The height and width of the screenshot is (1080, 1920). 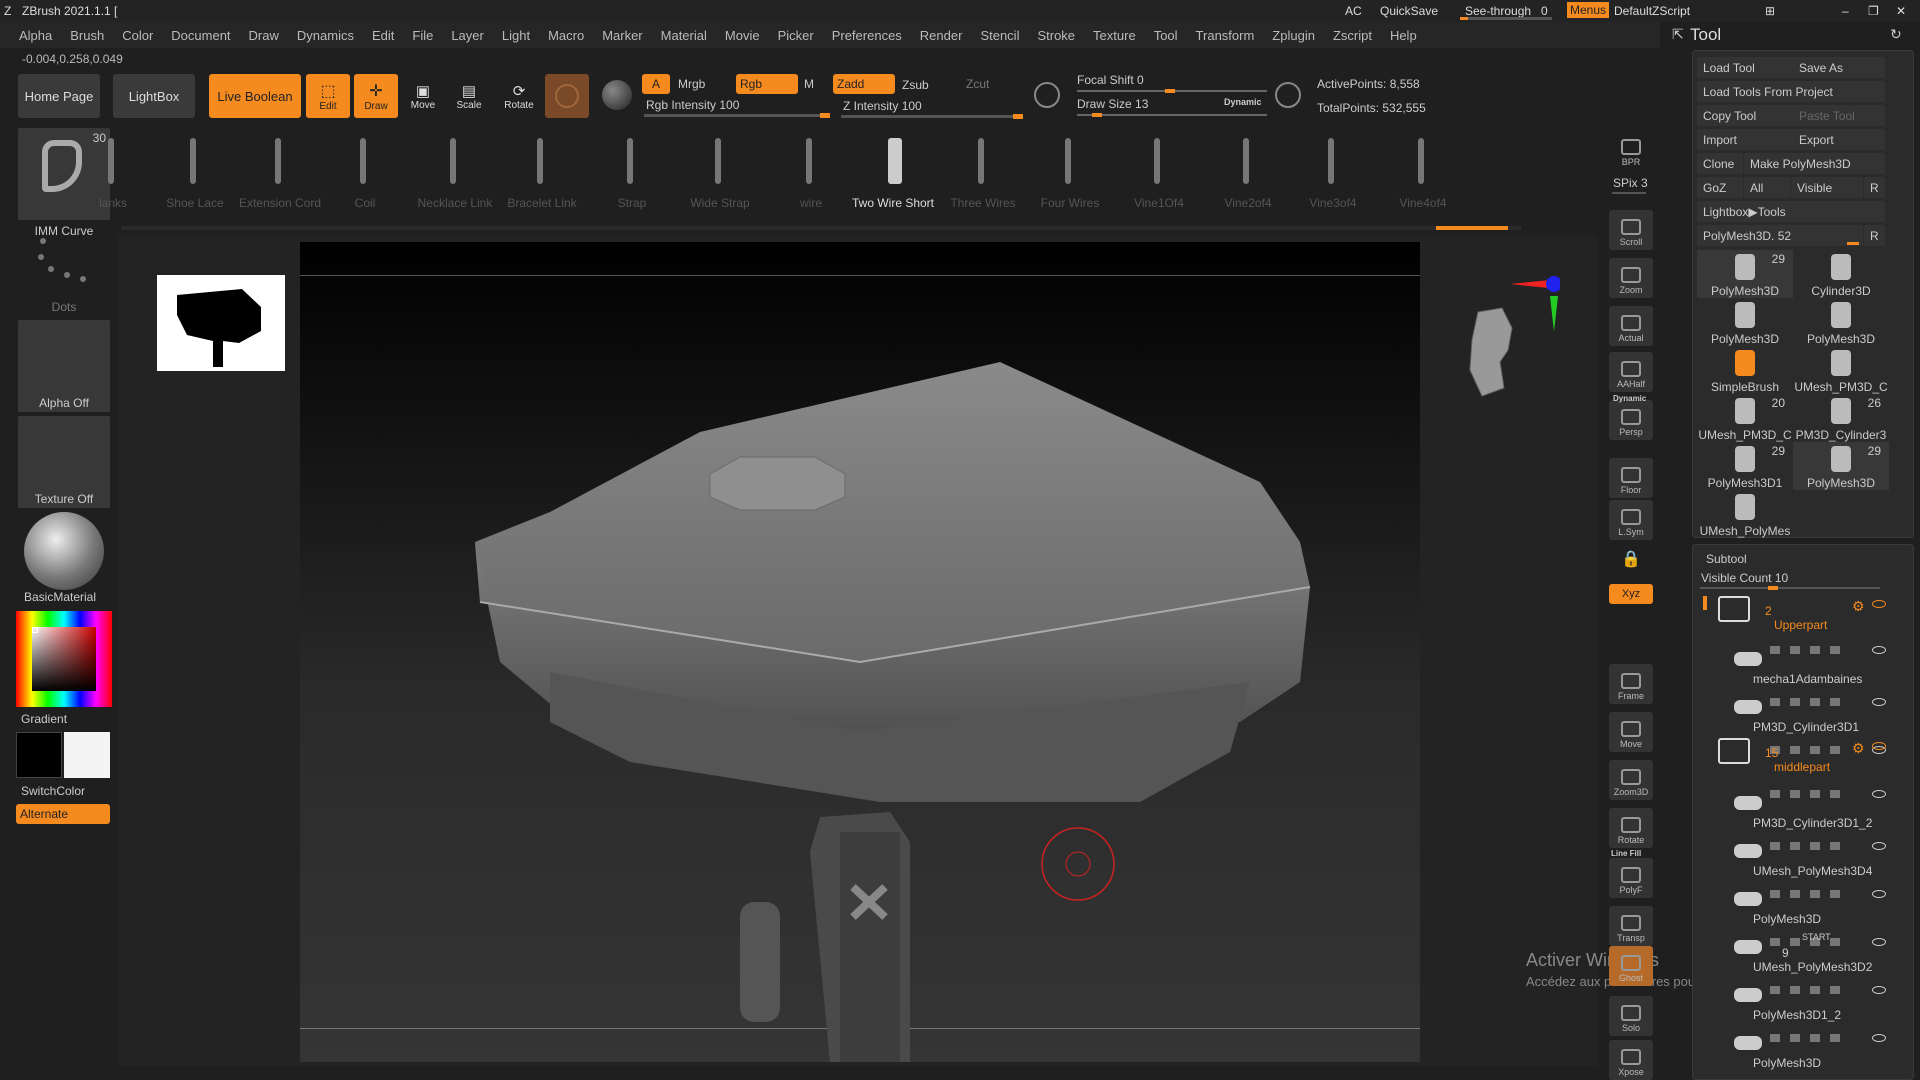 What do you see at coordinates (1839, 67) in the screenshot?
I see `save-as-button: Save As` at bounding box center [1839, 67].